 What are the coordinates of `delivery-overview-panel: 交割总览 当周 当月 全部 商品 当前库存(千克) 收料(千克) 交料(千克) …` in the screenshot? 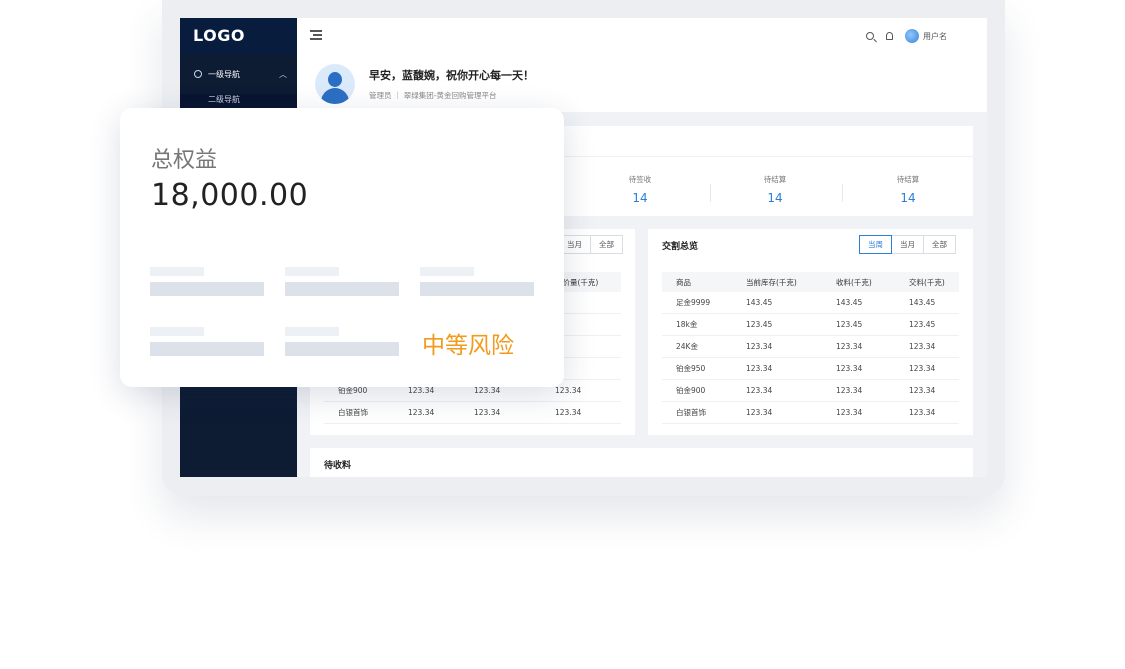 It's located at (810, 332).